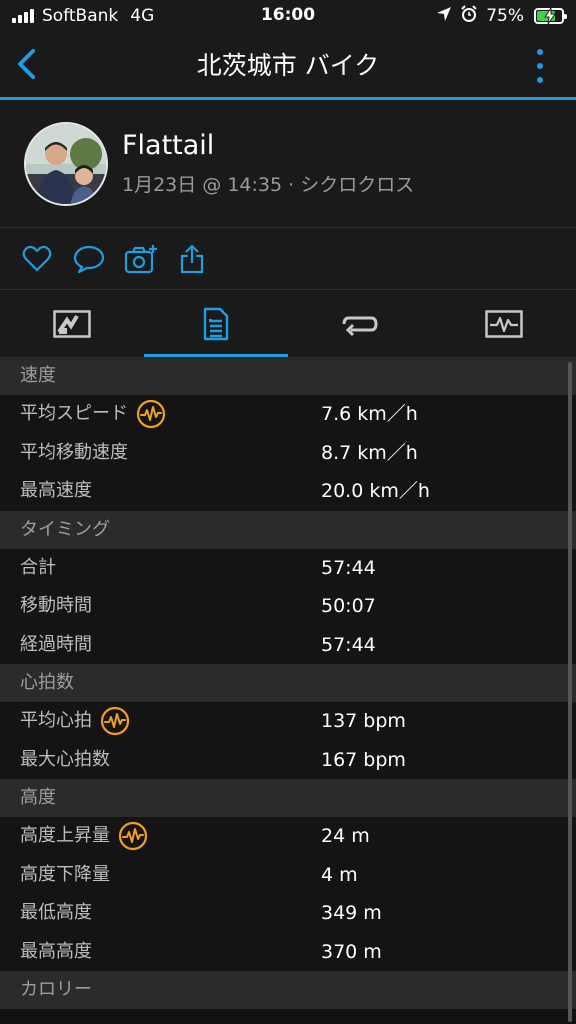 This screenshot has width=576, height=1024. I want to click on more-button, so click(540, 66).